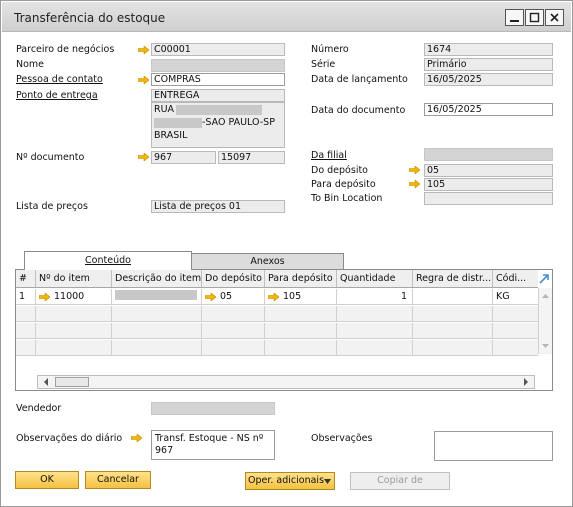 Image resolution: width=573 pixels, height=507 pixels. Describe the element at coordinates (488, 154) in the screenshot. I see `branch-field` at that location.